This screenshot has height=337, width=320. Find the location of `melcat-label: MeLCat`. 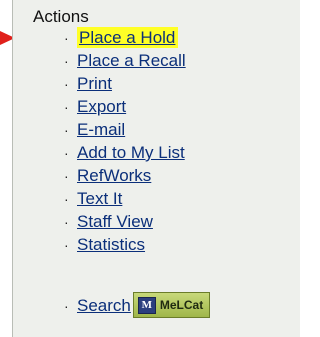

melcat-label: MeLCat is located at coordinates (181, 305).